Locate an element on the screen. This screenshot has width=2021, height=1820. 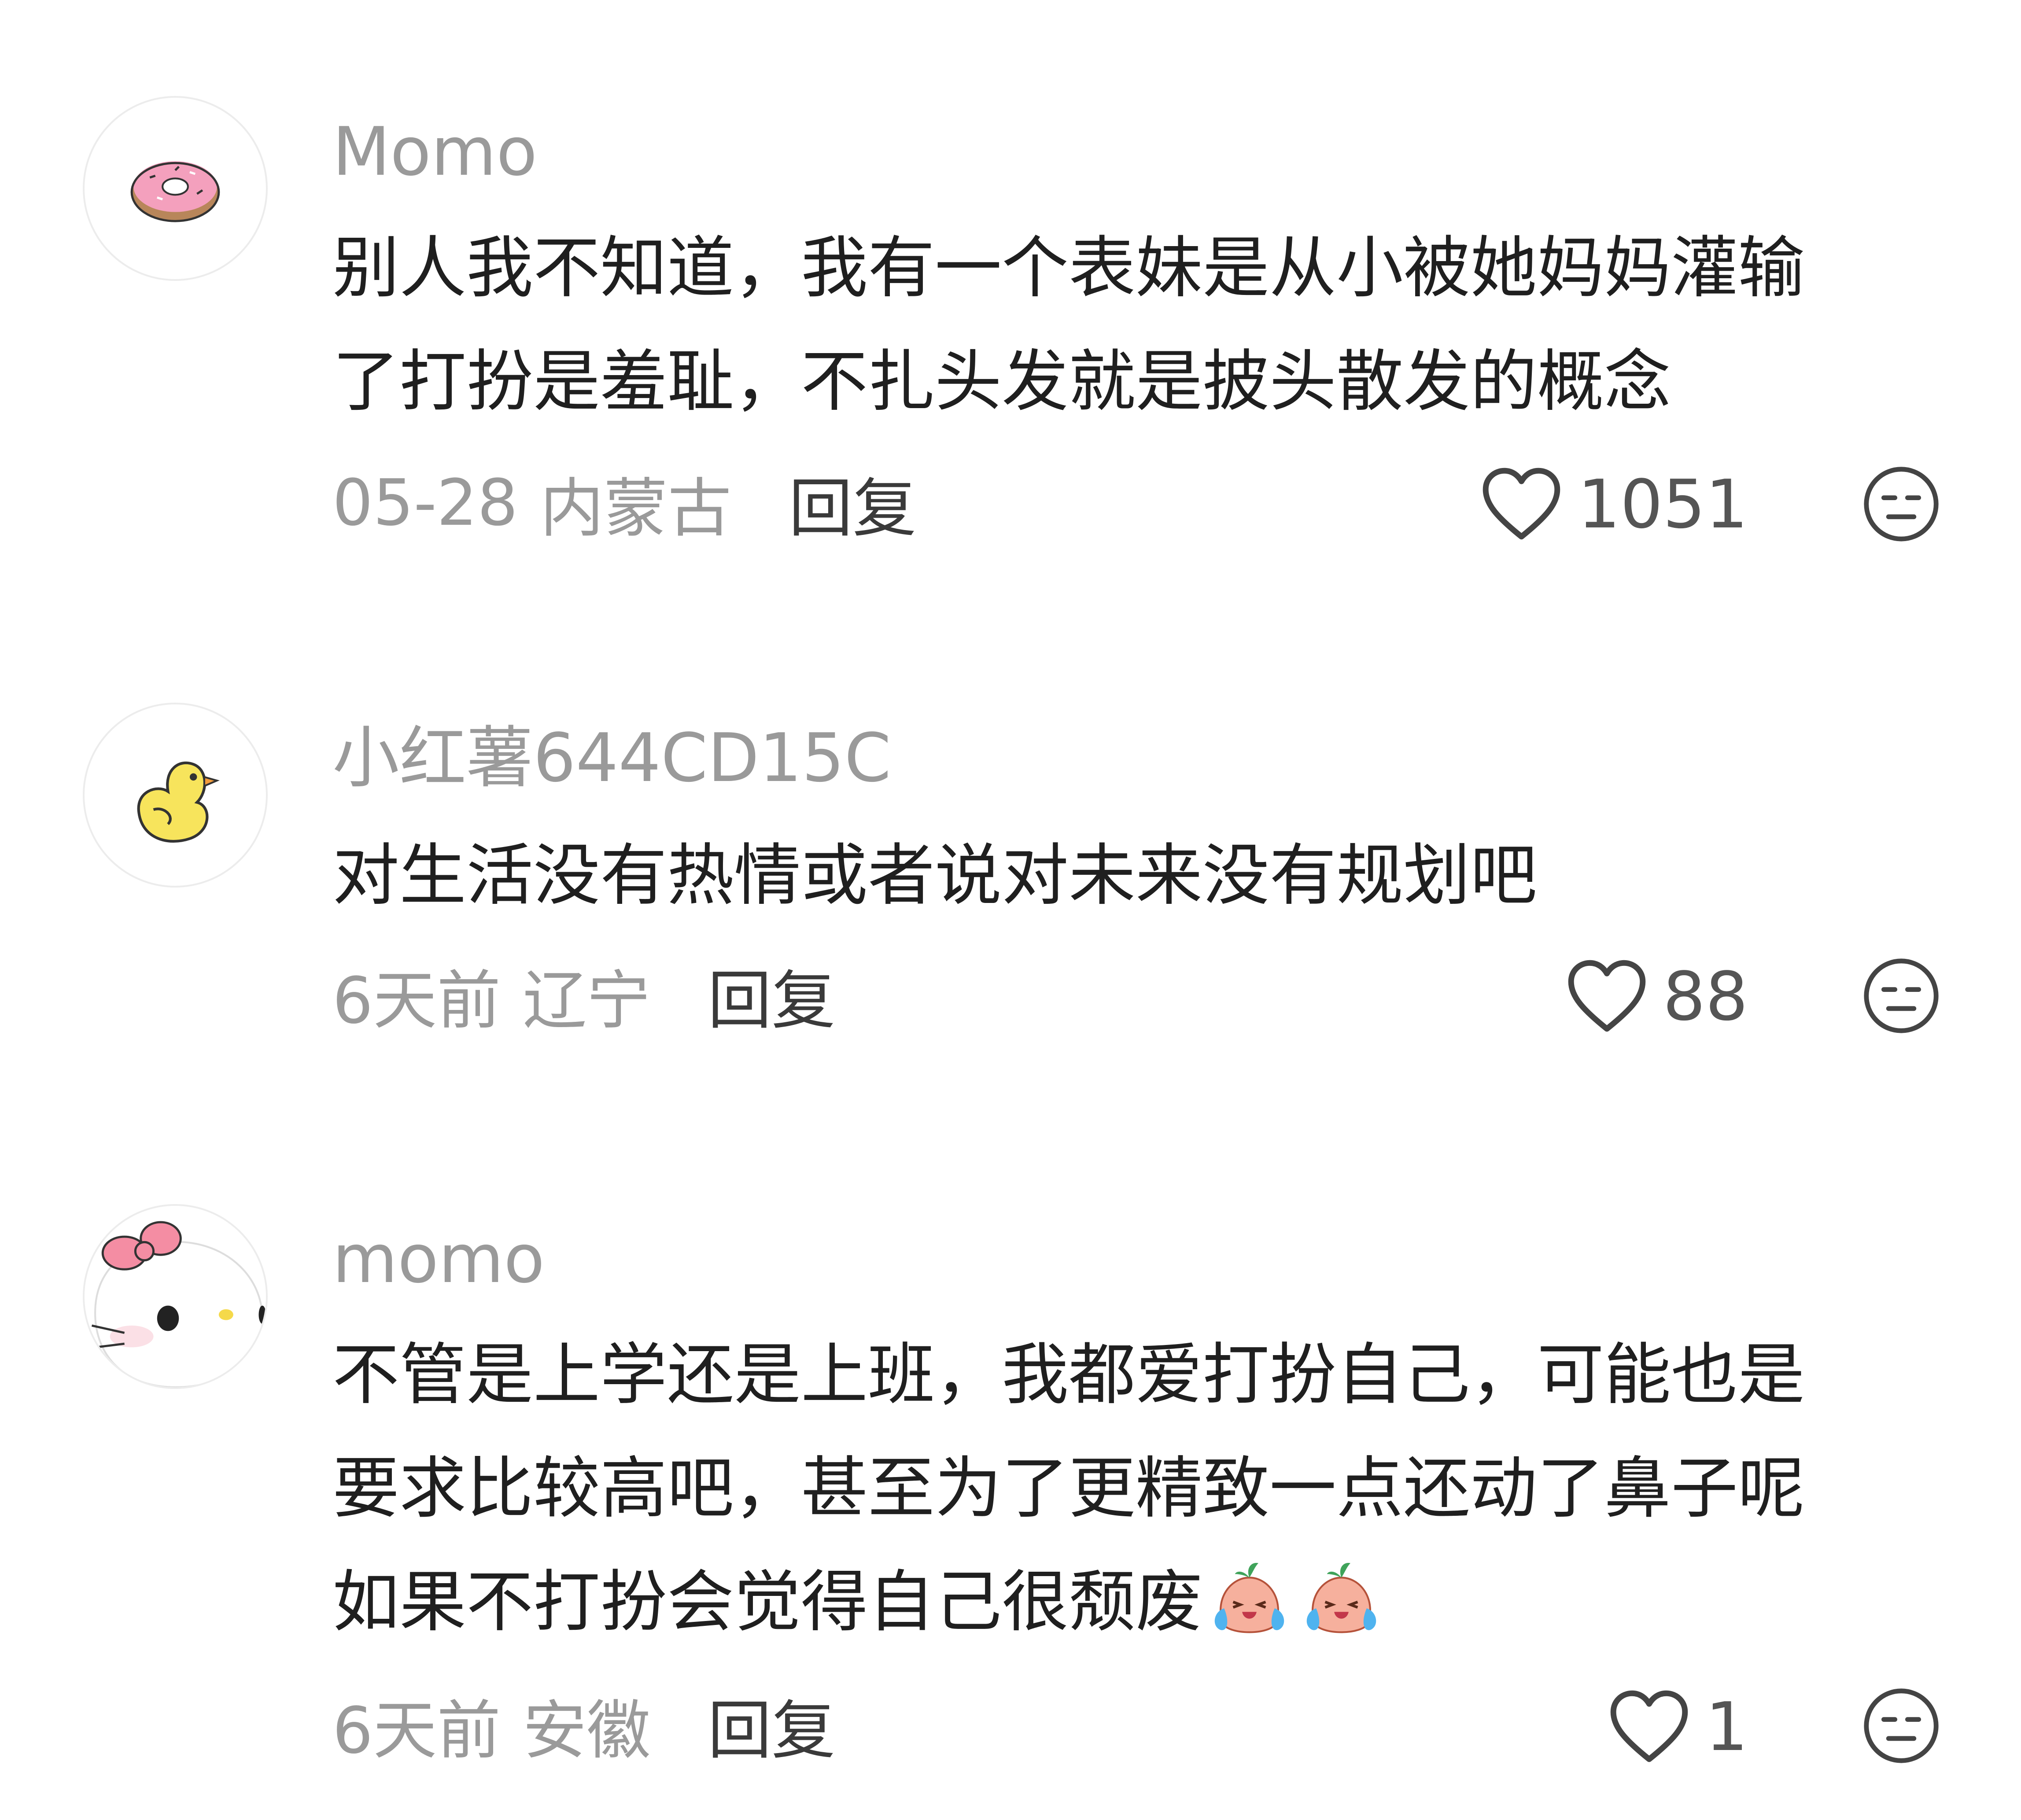
location: 内蒙古 is located at coordinates (636, 509).